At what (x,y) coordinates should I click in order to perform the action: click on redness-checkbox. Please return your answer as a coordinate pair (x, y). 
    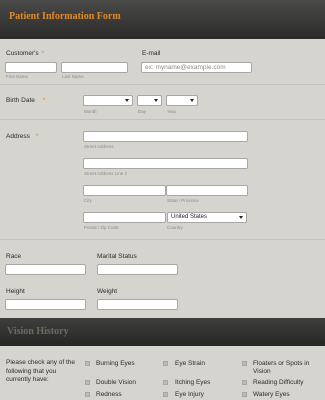
    Looking at the image, I should click on (87, 394).